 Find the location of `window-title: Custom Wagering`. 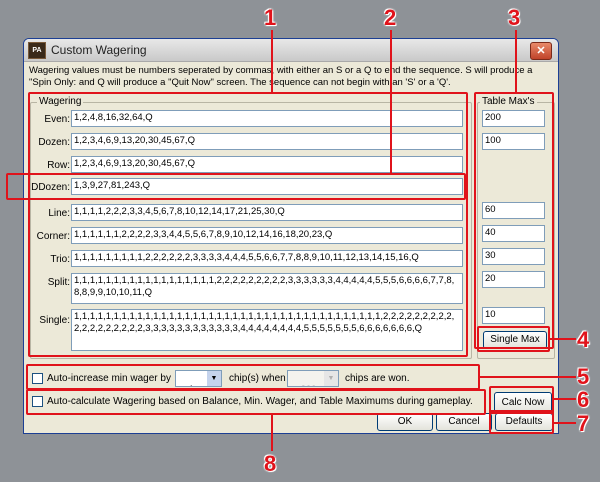

window-title: Custom Wagering is located at coordinates (99, 50).